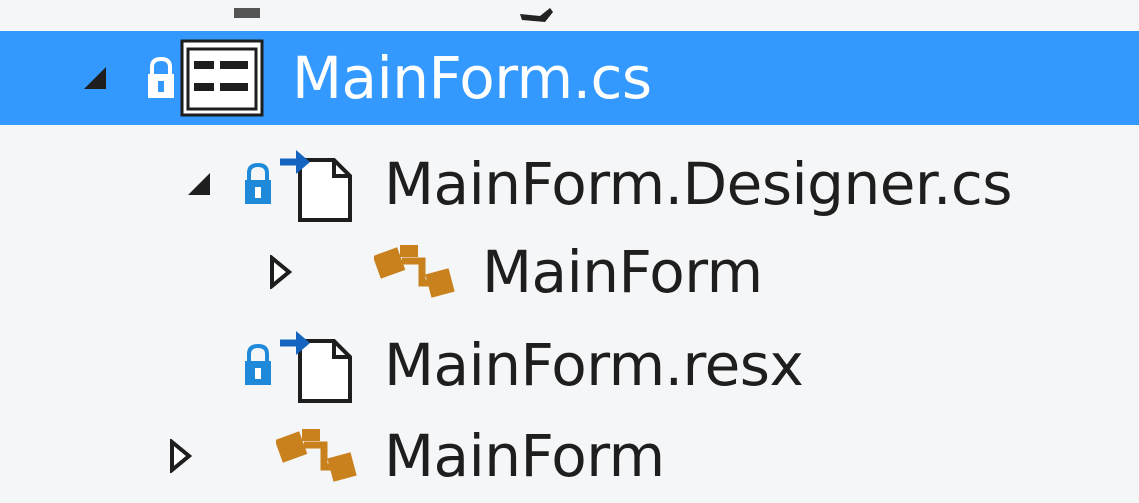 This screenshot has width=1139, height=503. What do you see at coordinates (698, 184) in the screenshot?
I see `tree-item-label: MainForm.Designer.cs` at bounding box center [698, 184].